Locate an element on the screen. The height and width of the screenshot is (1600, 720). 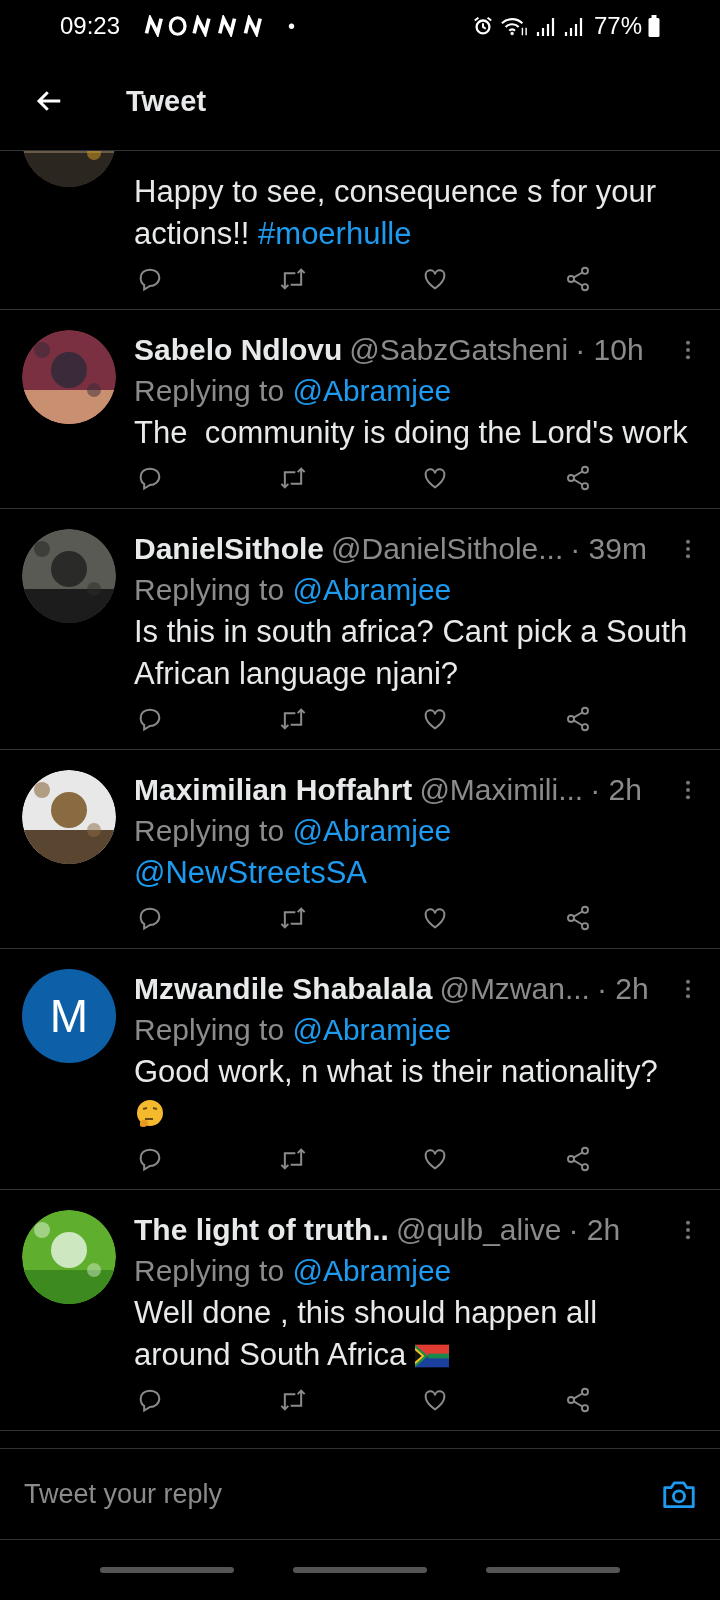
tweet-text: Good work, n what is their nationality? is located at coordinates (413, 1093).